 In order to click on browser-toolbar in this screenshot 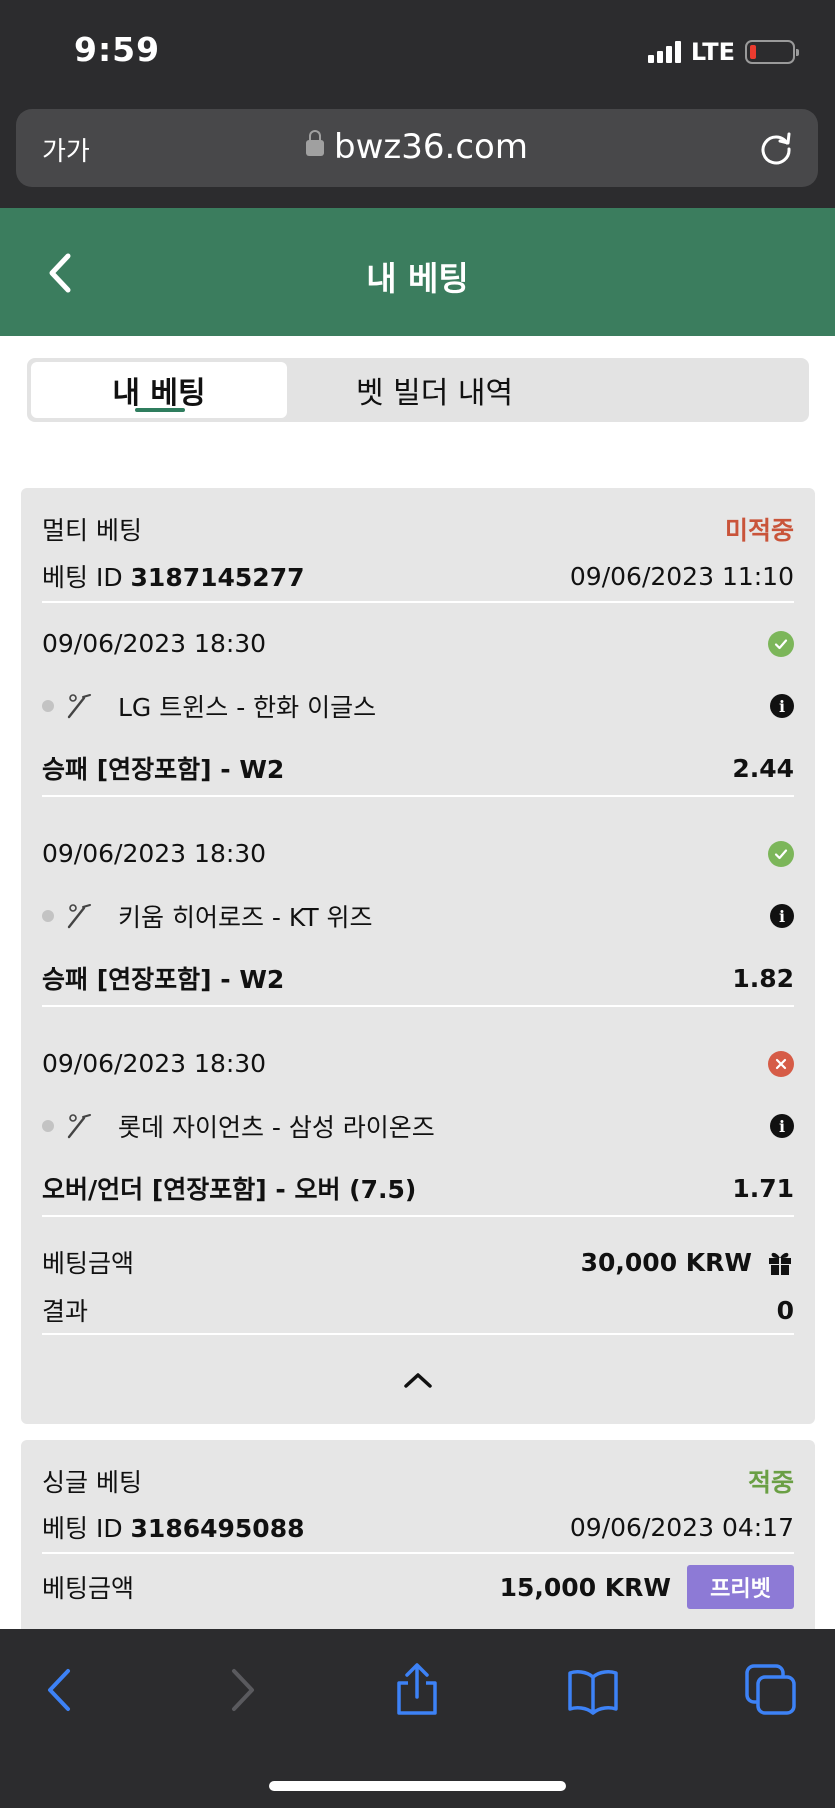, I will do `click(417, 1718)`.